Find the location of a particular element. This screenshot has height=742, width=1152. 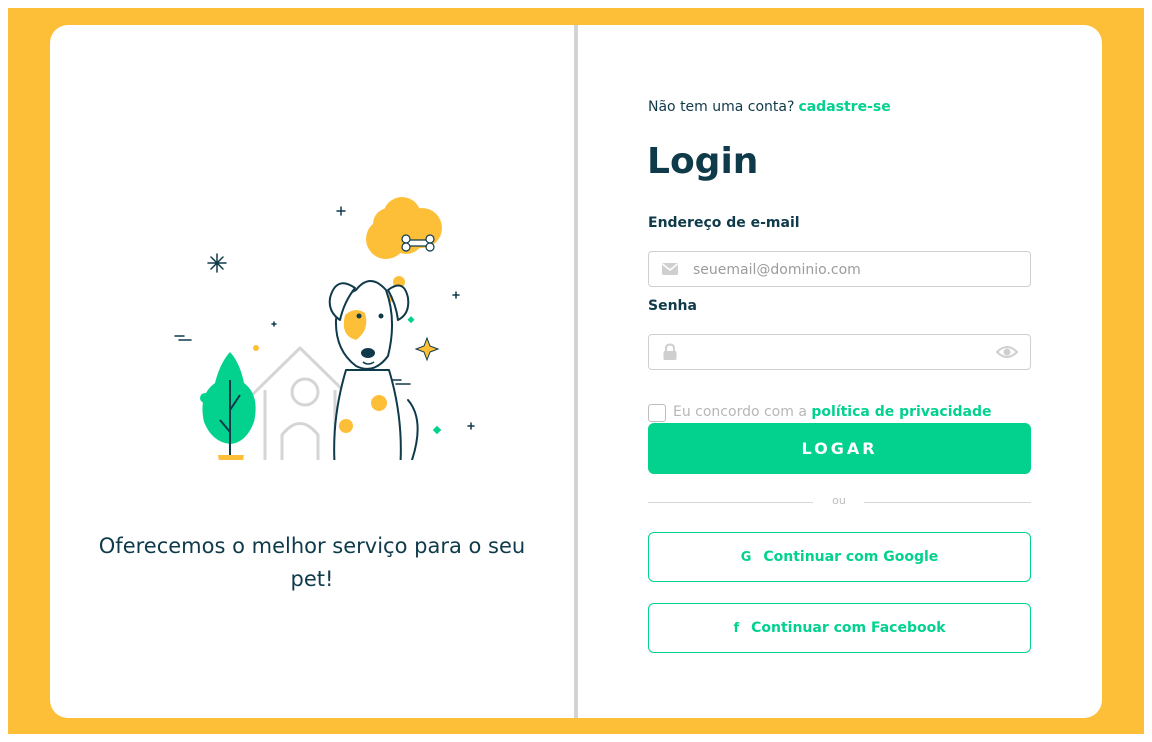

email-field-wrapper is located at coordinates (839, 269).